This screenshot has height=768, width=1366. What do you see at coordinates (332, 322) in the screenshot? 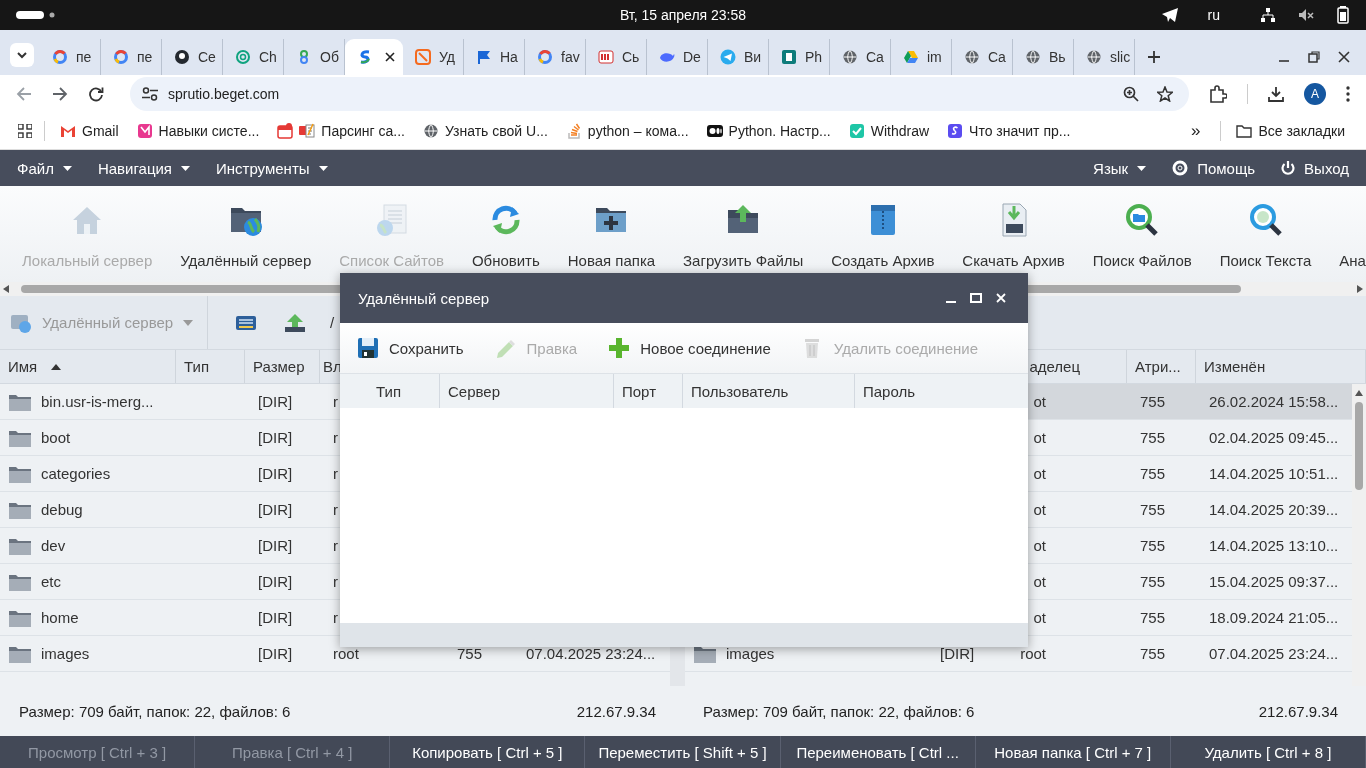
I see `path-label: /` at bounding box center [332, 322].